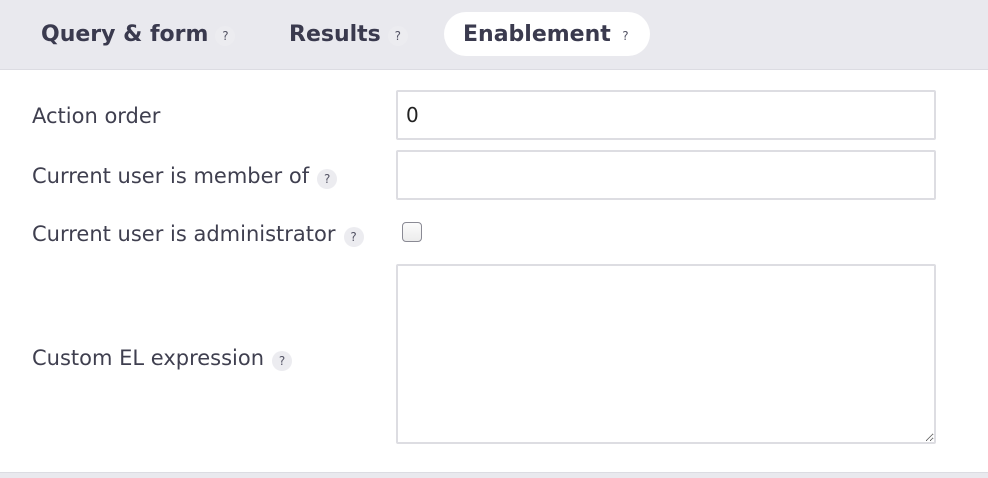 Image resolution: width=988 pixels, height=478 pixels. I want to click on tab-bar: Query & form ? Results ? Enablement ?, so click(494, 35).